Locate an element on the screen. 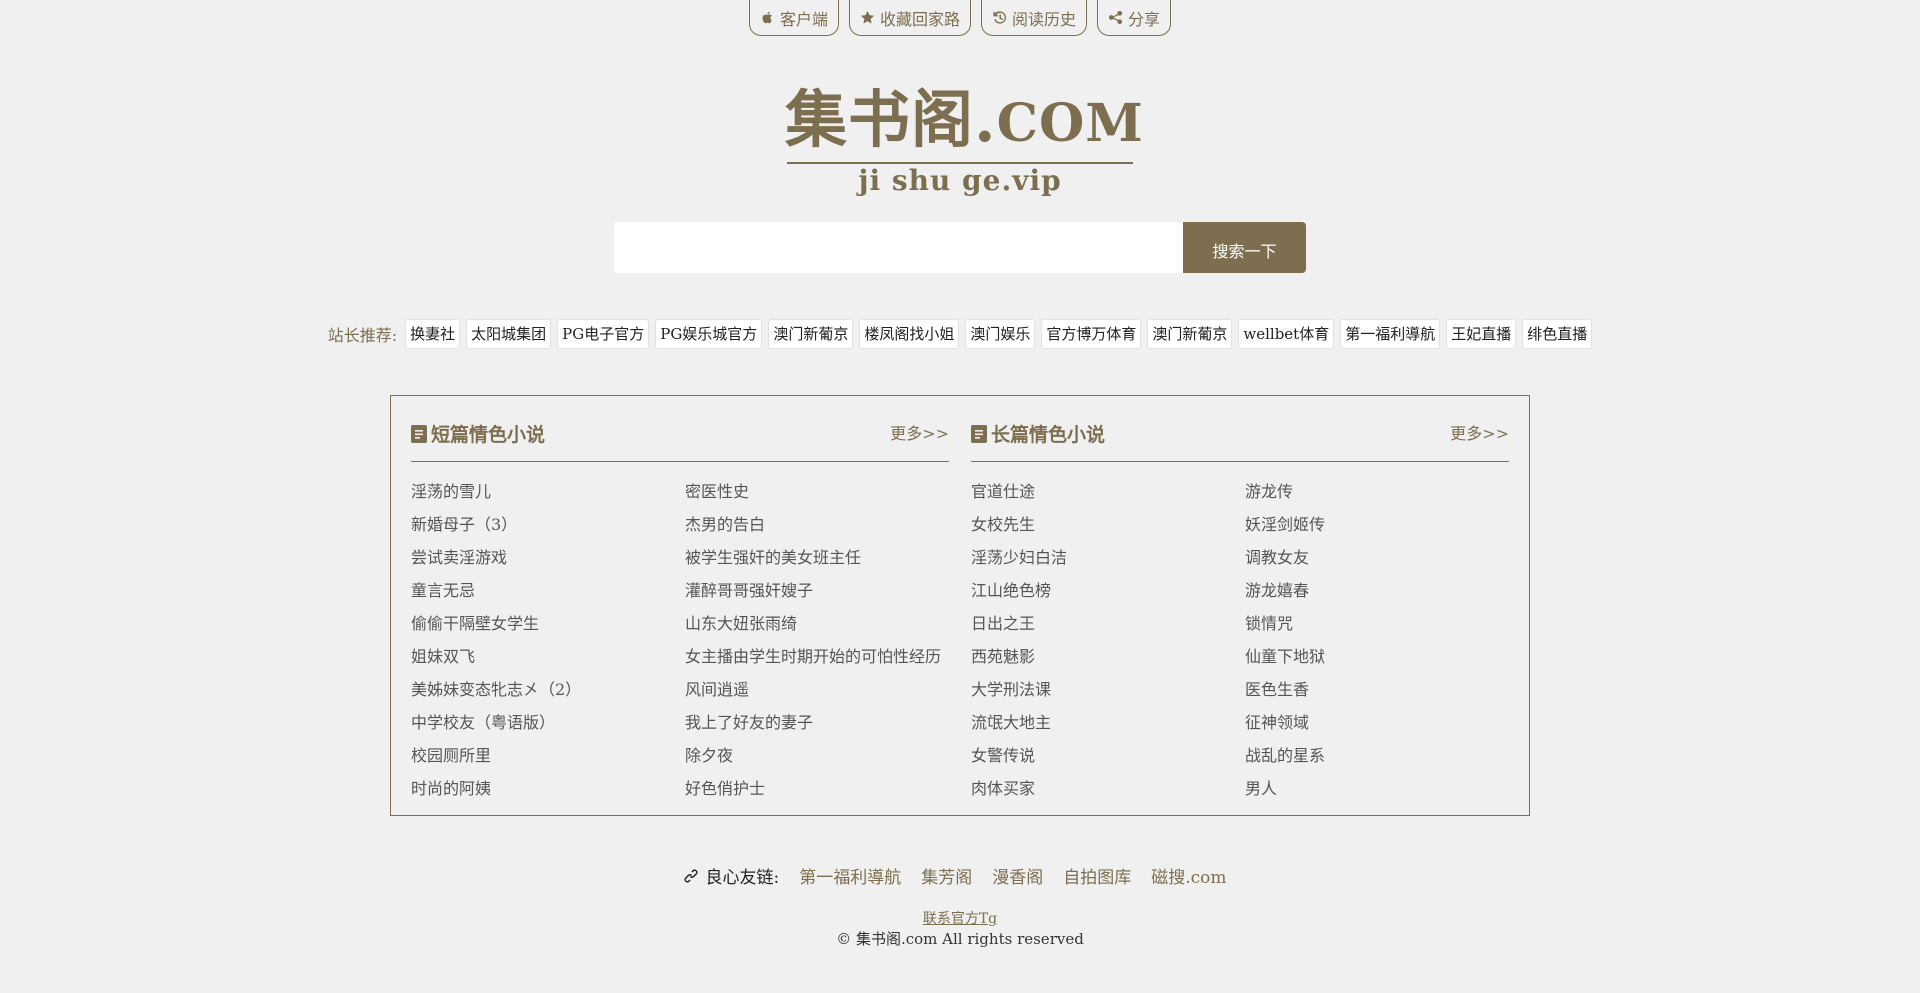  history-button: 阅读历史 is located at coordinates (1034, 18).